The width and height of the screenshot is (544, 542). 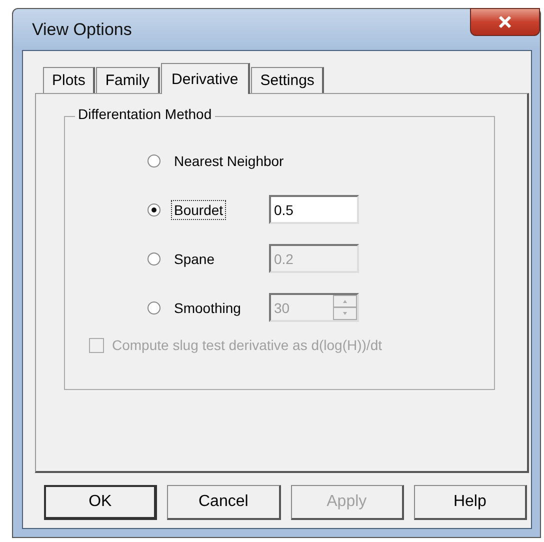 I want to click on radio-option: Nearest Neighbor, so click(x=217, y=160).